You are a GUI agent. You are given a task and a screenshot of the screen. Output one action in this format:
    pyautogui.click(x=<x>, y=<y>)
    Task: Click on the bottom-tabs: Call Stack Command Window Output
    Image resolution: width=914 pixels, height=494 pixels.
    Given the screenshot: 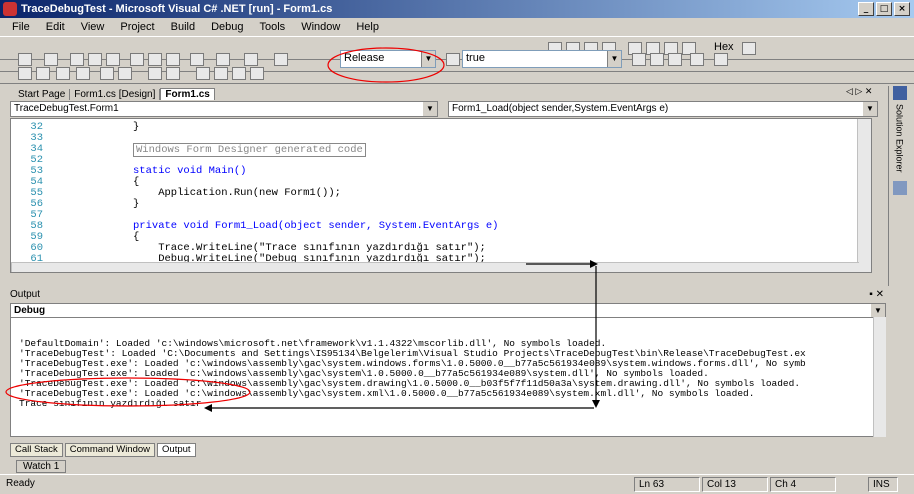 What is the action you would take?
    pyautogui.click(x=104, y=450)
    